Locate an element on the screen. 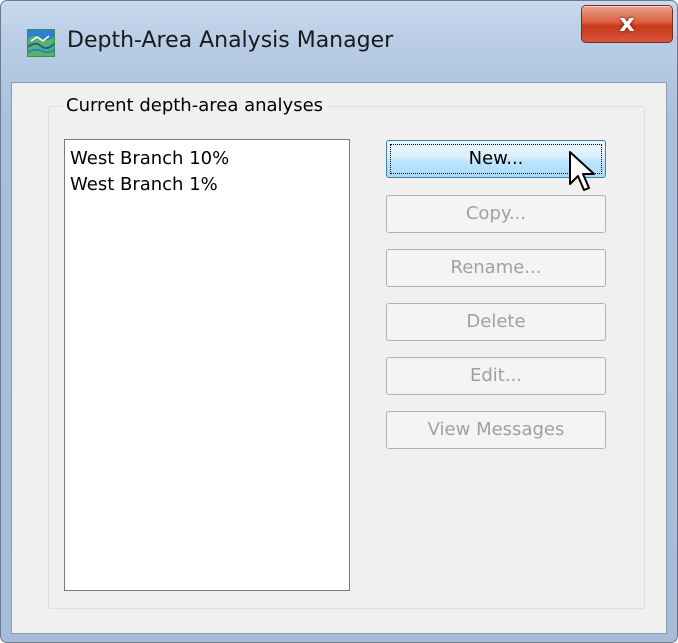  delete-button-label: Delete is located at coordinates (496, 321).